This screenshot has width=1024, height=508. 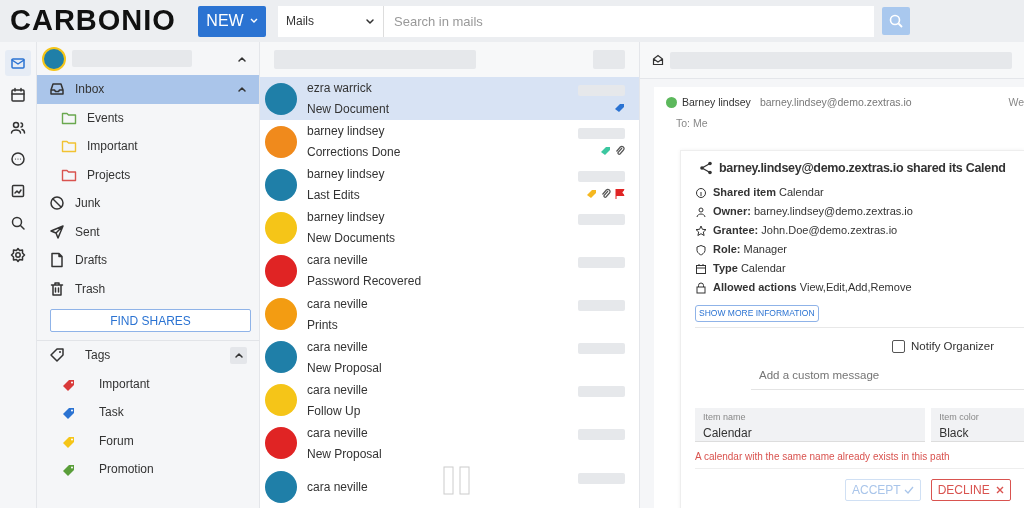 What do you see at coordinates (148, 174) in the screenshot?
I see `folder-item: Projects` at bounding box center [148, 174].